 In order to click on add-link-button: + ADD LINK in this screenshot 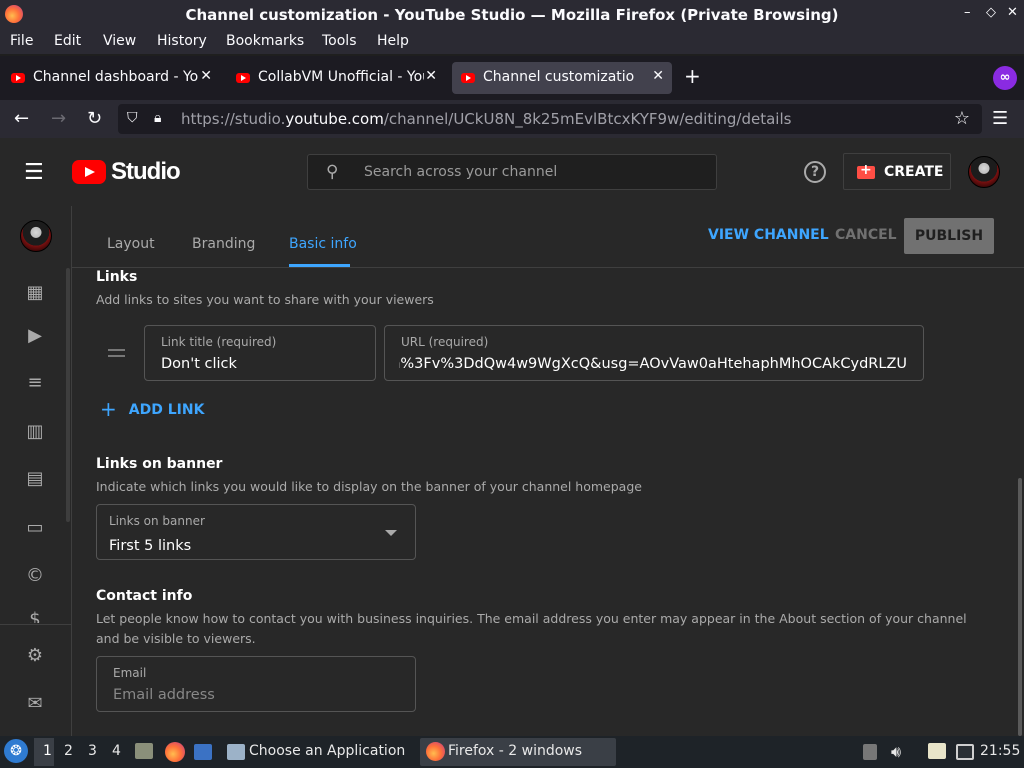, I will do `click(152, 409)`.